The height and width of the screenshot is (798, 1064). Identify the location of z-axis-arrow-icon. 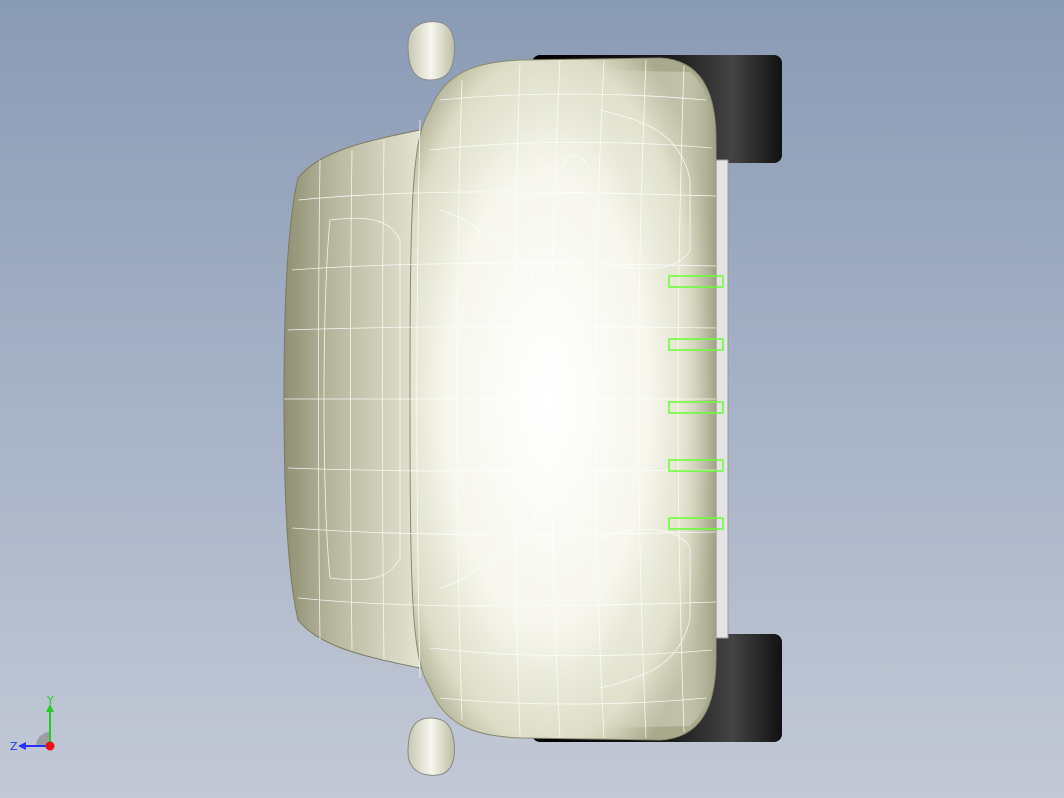
(22, 746).